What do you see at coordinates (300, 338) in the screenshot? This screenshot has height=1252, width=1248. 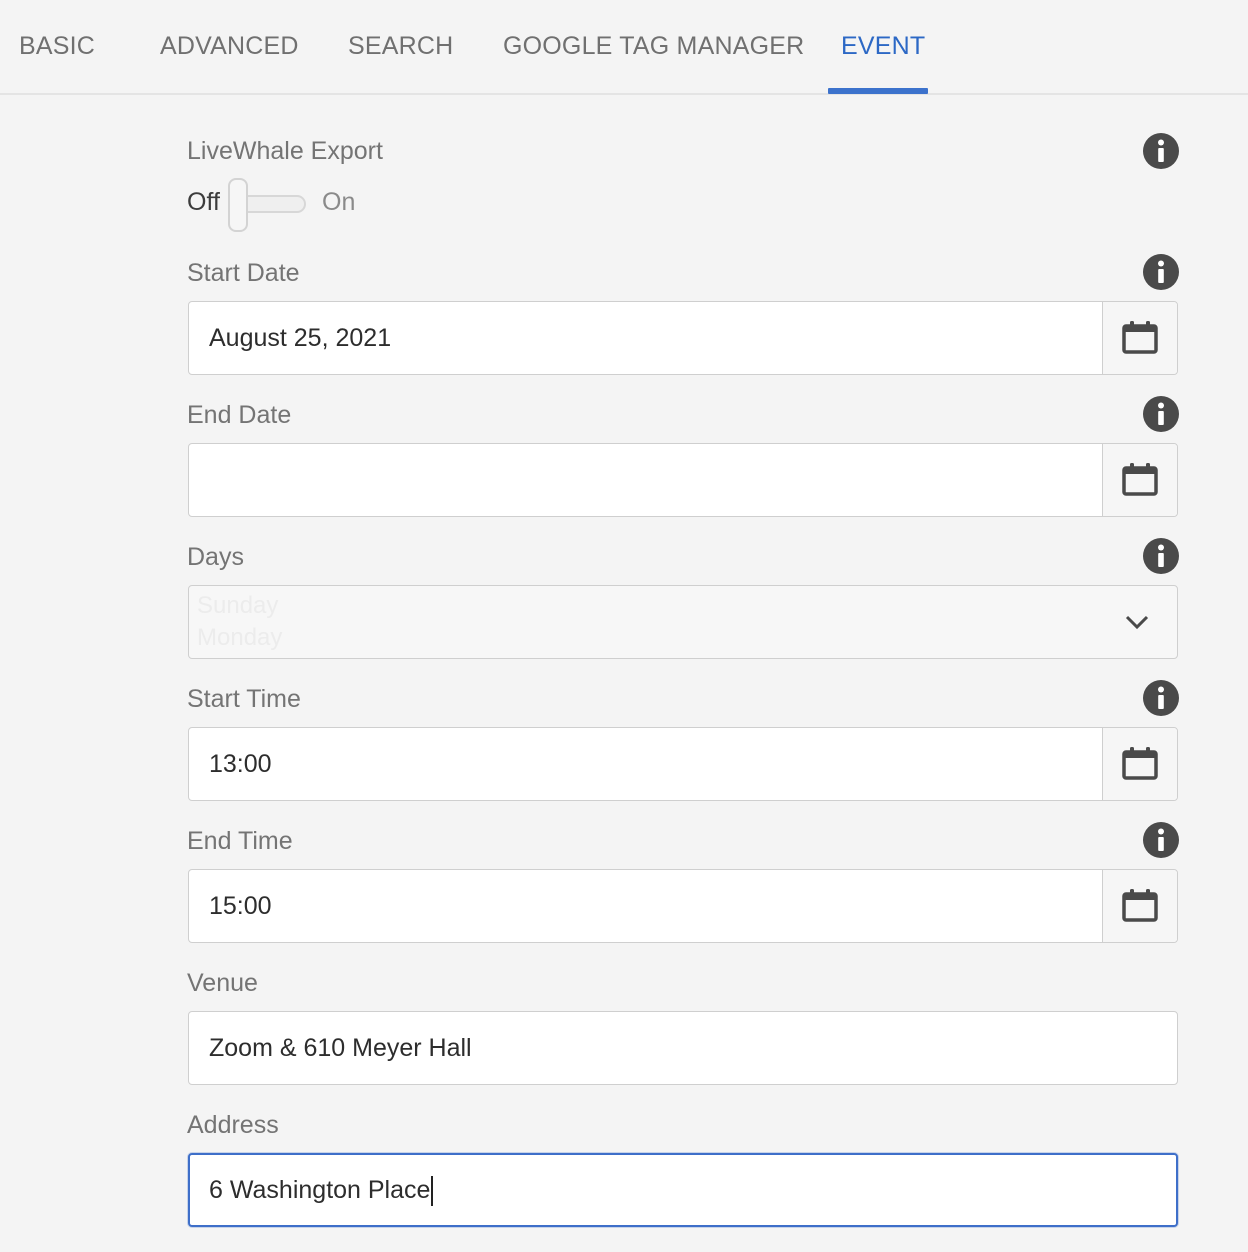 I see `start-date-value: August 25, 2021` at bounding box center [300, 338].